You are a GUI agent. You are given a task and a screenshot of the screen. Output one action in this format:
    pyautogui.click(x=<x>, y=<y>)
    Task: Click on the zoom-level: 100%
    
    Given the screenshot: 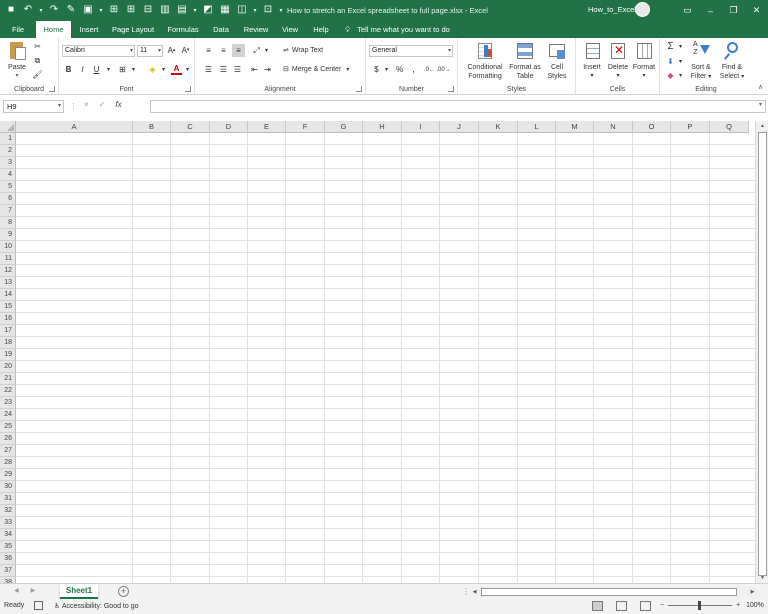 What is the action you would take?
    pyautogui.click(x=755, y=605)
    